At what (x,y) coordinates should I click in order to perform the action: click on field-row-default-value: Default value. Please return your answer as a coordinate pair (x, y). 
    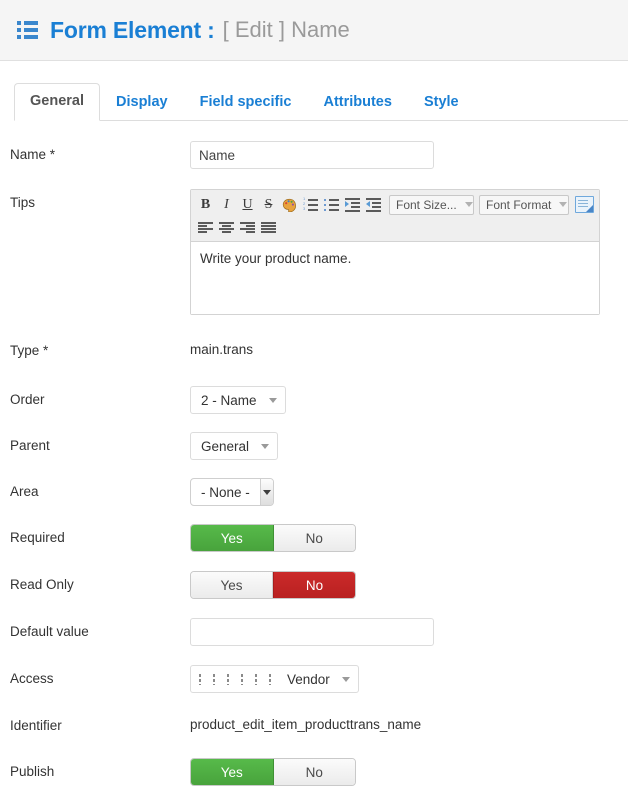
    Looking at the image, I should click on (314, 632).